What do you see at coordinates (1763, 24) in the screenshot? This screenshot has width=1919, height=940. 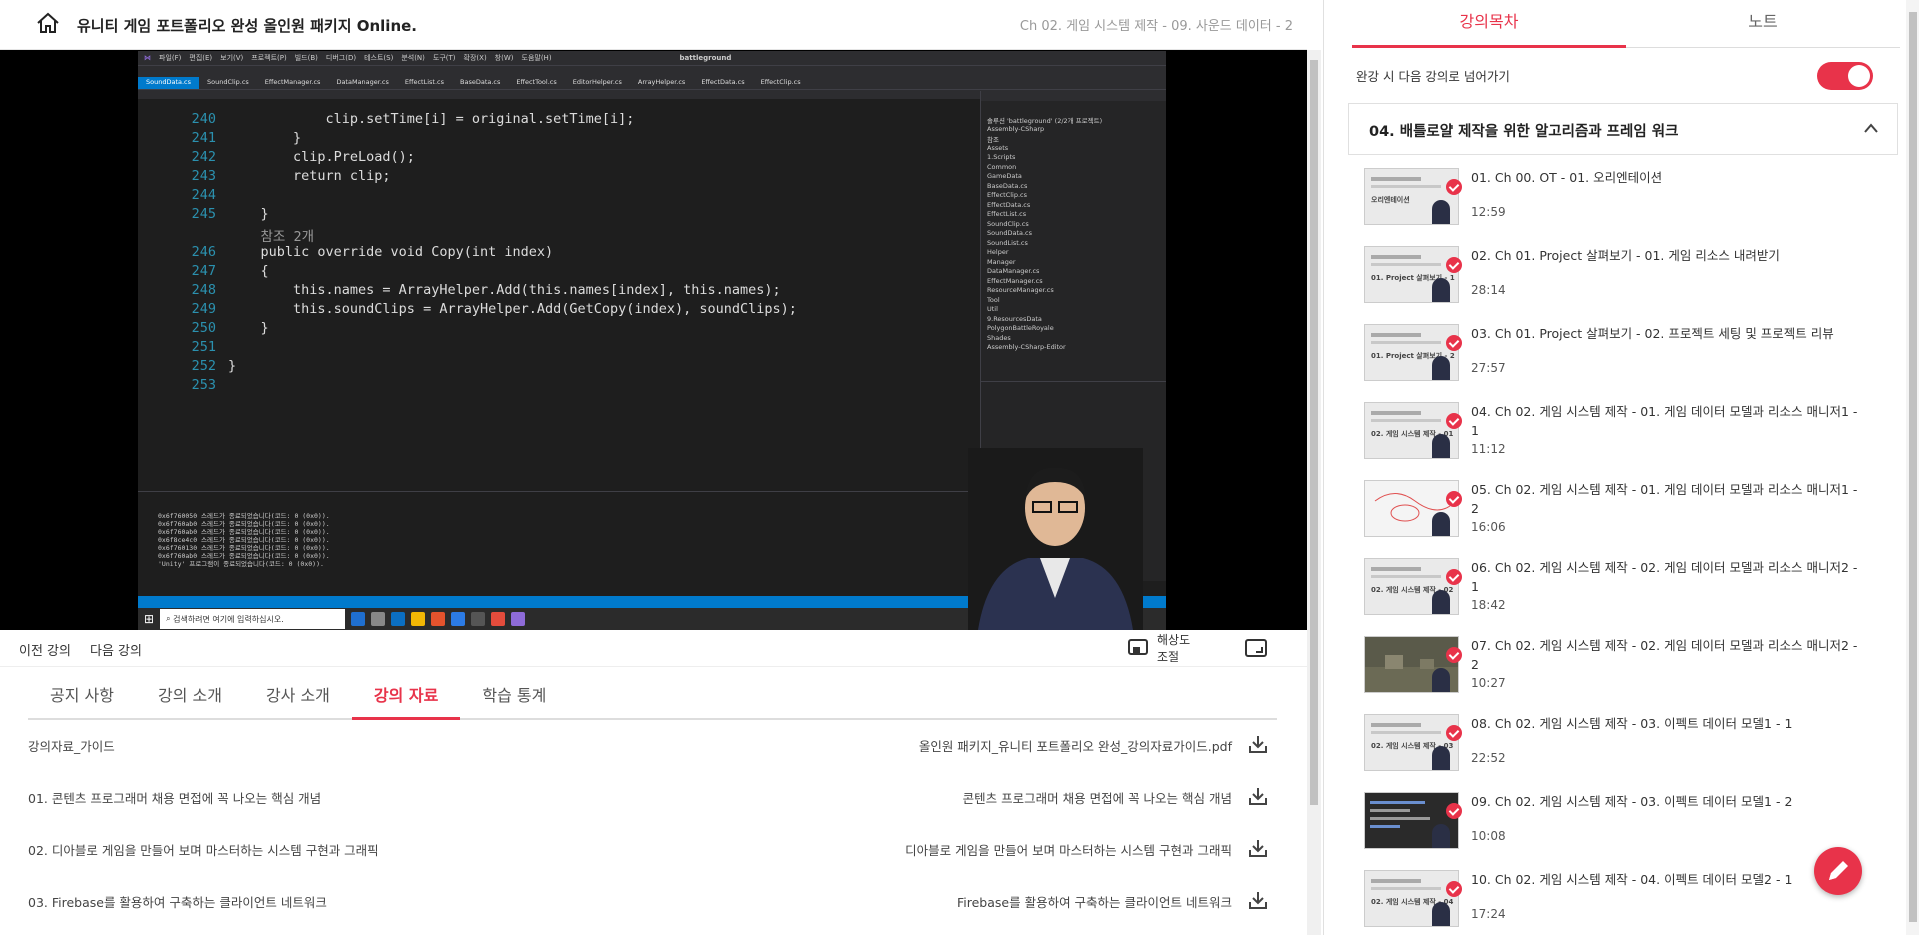 I see `tab-notes: 노트` at bounding box center [1763, 24].